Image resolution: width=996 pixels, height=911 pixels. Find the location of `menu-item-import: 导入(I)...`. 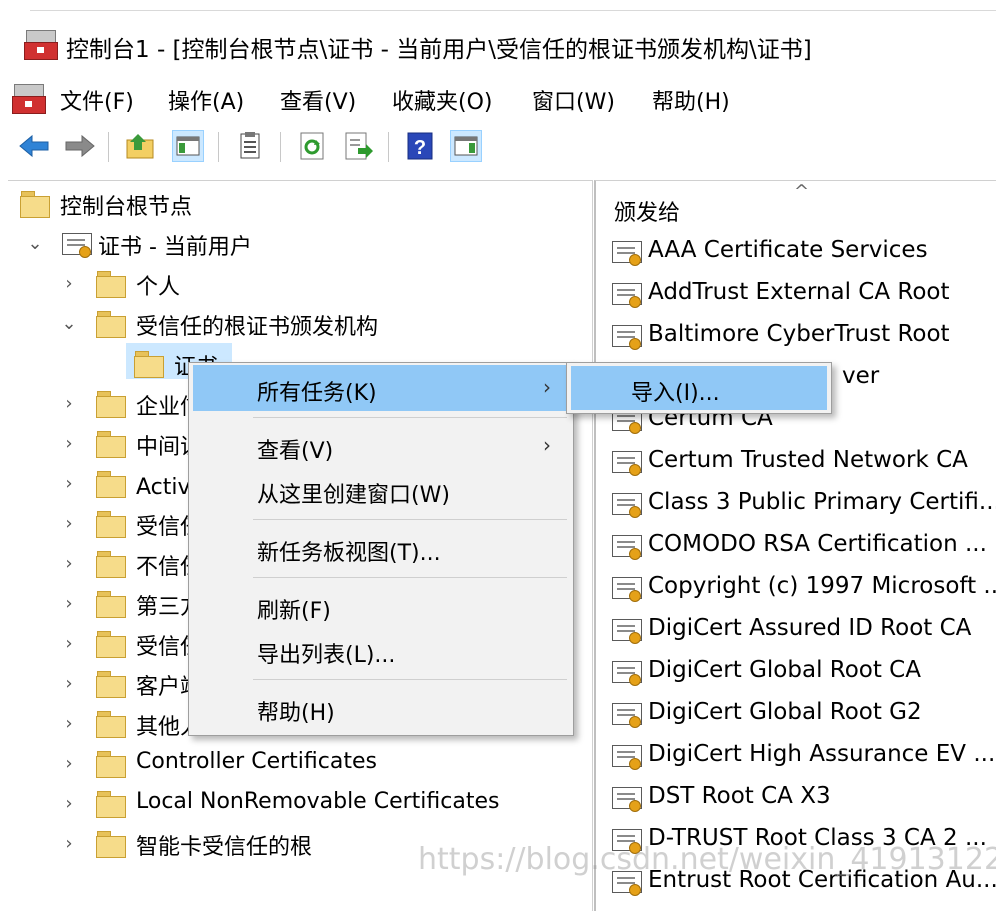

menu-item-import: 导入(I)... is located at coordinates (699, 388).